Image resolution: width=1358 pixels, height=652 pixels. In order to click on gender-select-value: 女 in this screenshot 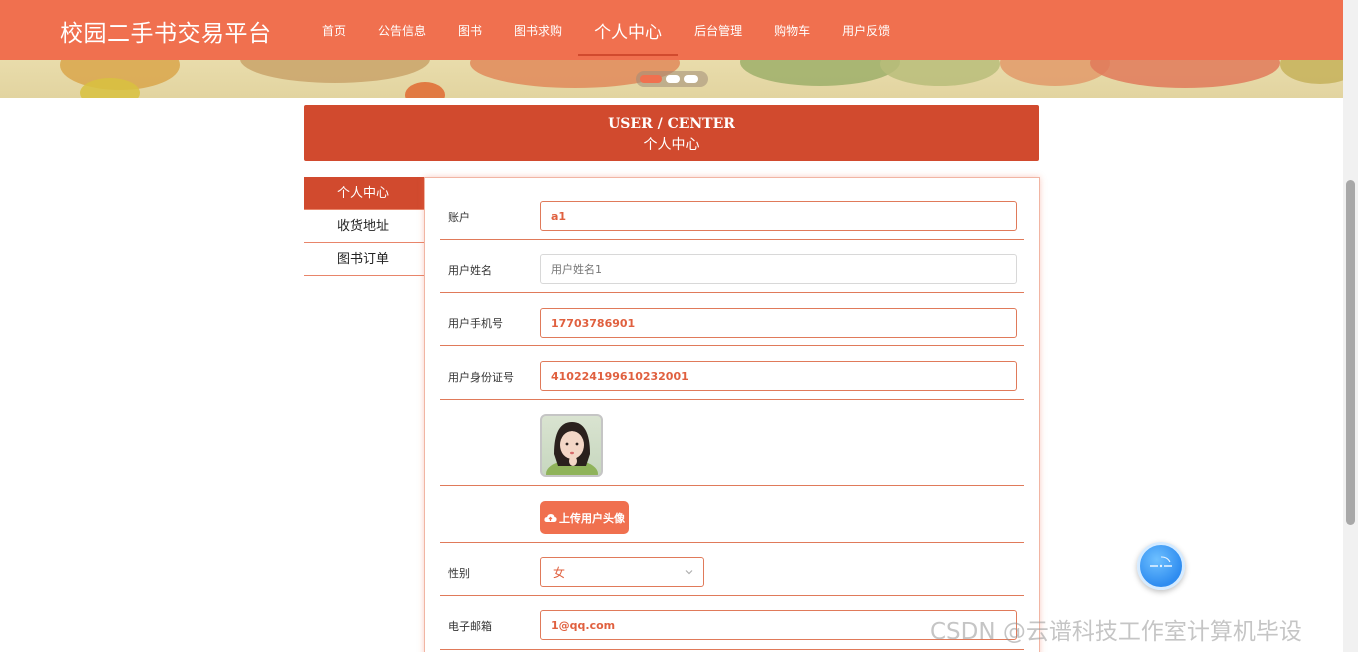, I will do `click(559, 572)`.